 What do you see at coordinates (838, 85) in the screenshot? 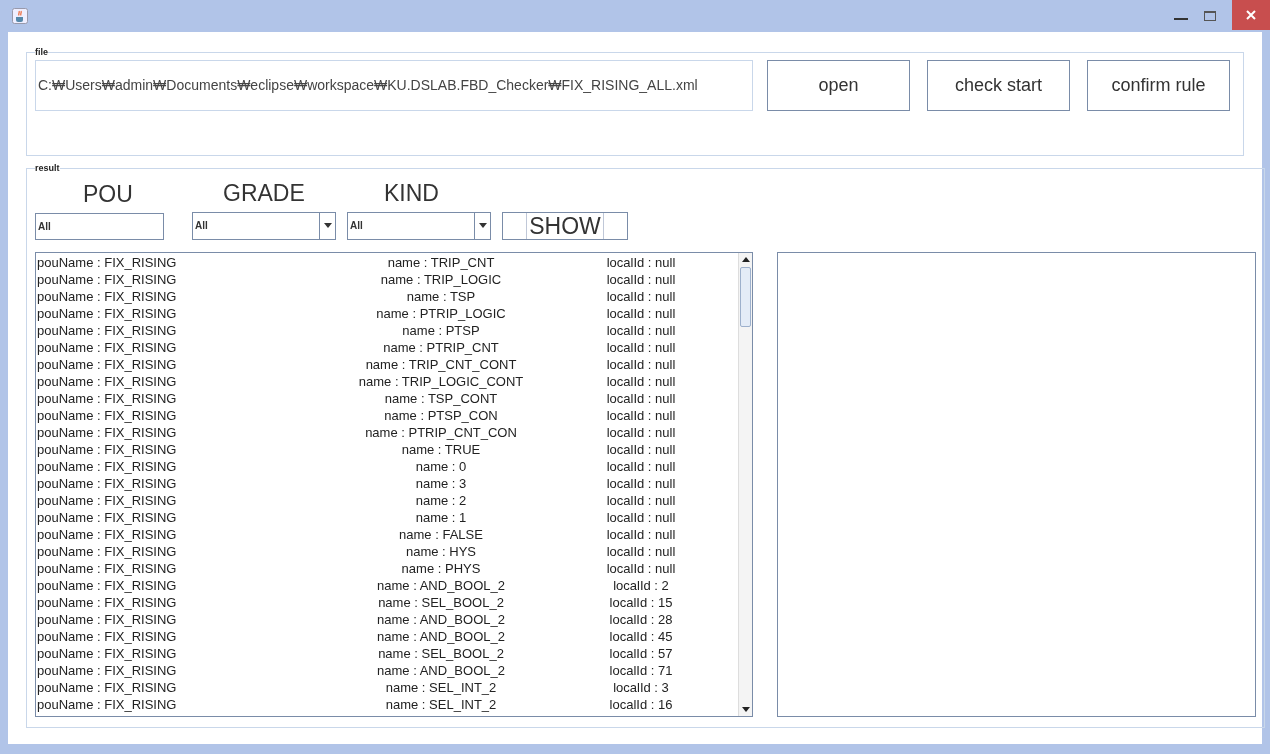
I see `action-button: open` at bounding box center [838, 85].